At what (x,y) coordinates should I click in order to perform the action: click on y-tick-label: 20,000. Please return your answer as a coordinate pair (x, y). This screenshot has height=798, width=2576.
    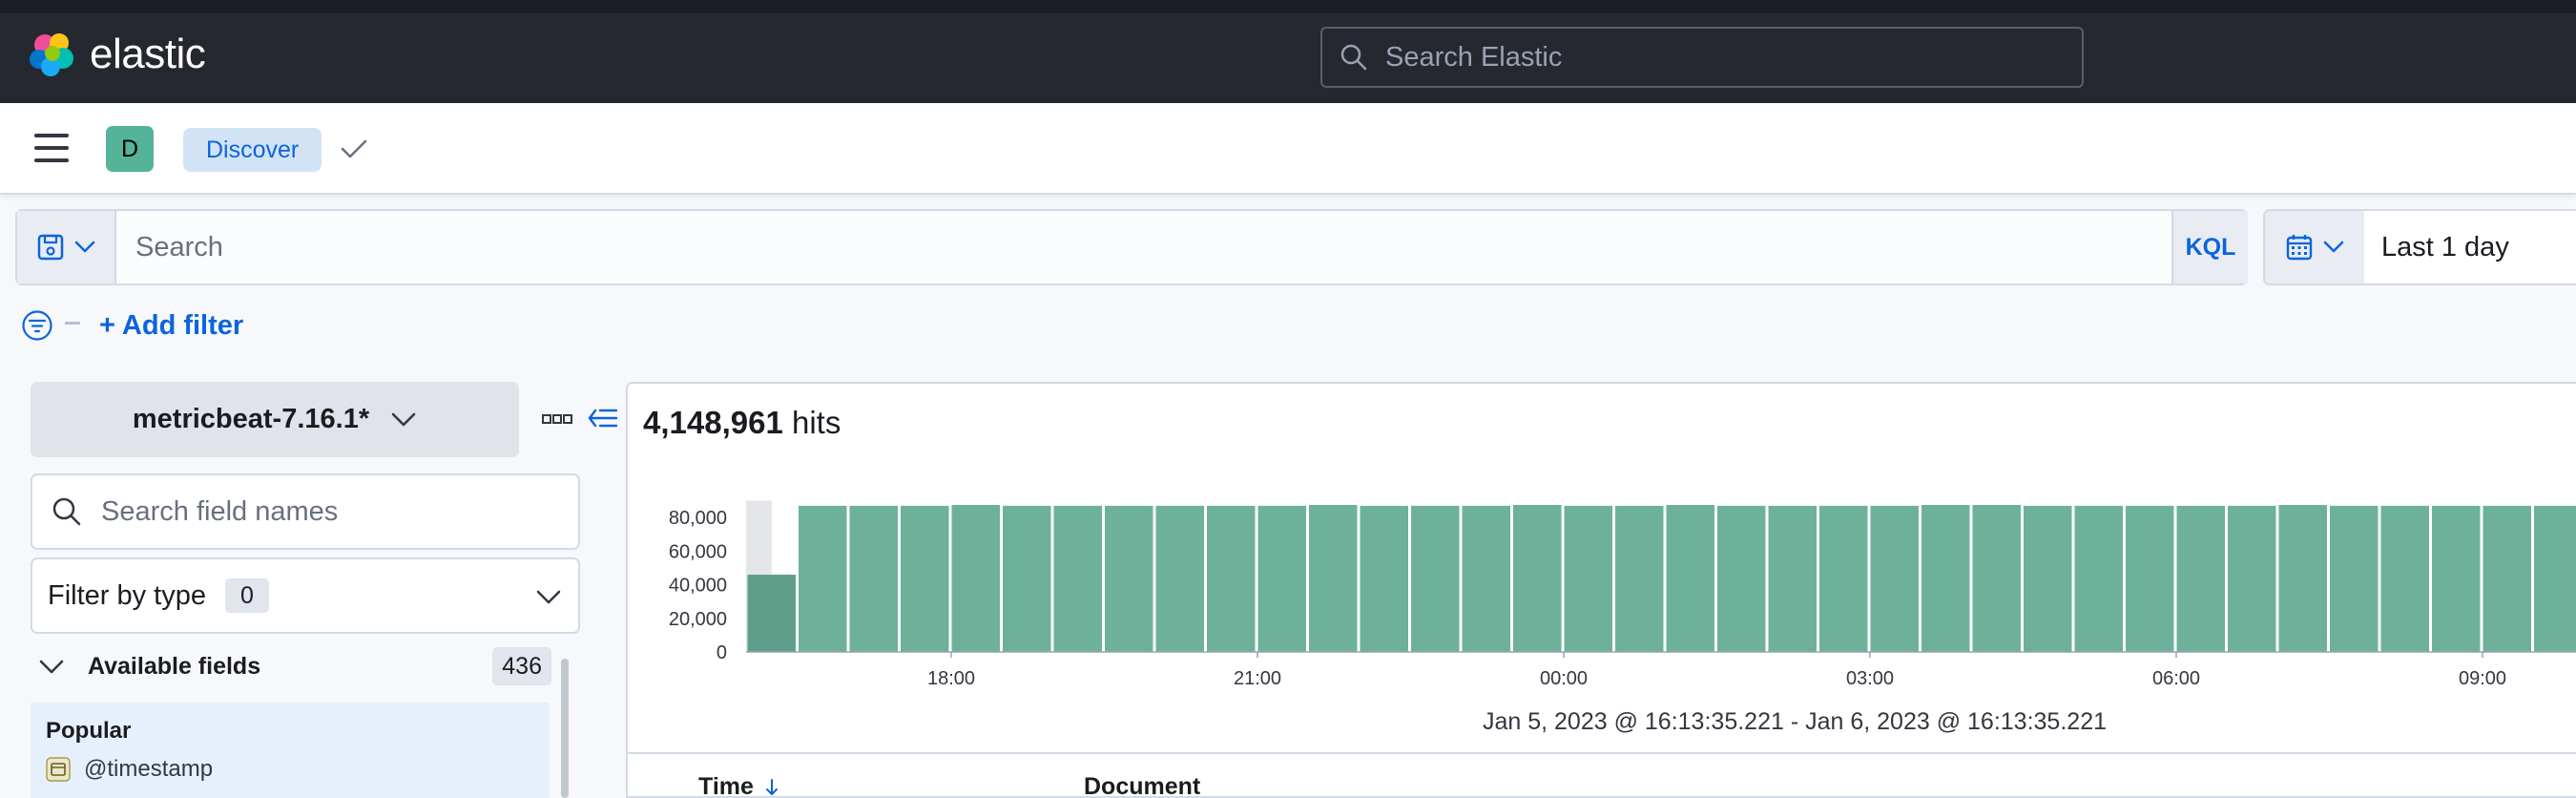
    Looking at the image, I should click on (698, 619).